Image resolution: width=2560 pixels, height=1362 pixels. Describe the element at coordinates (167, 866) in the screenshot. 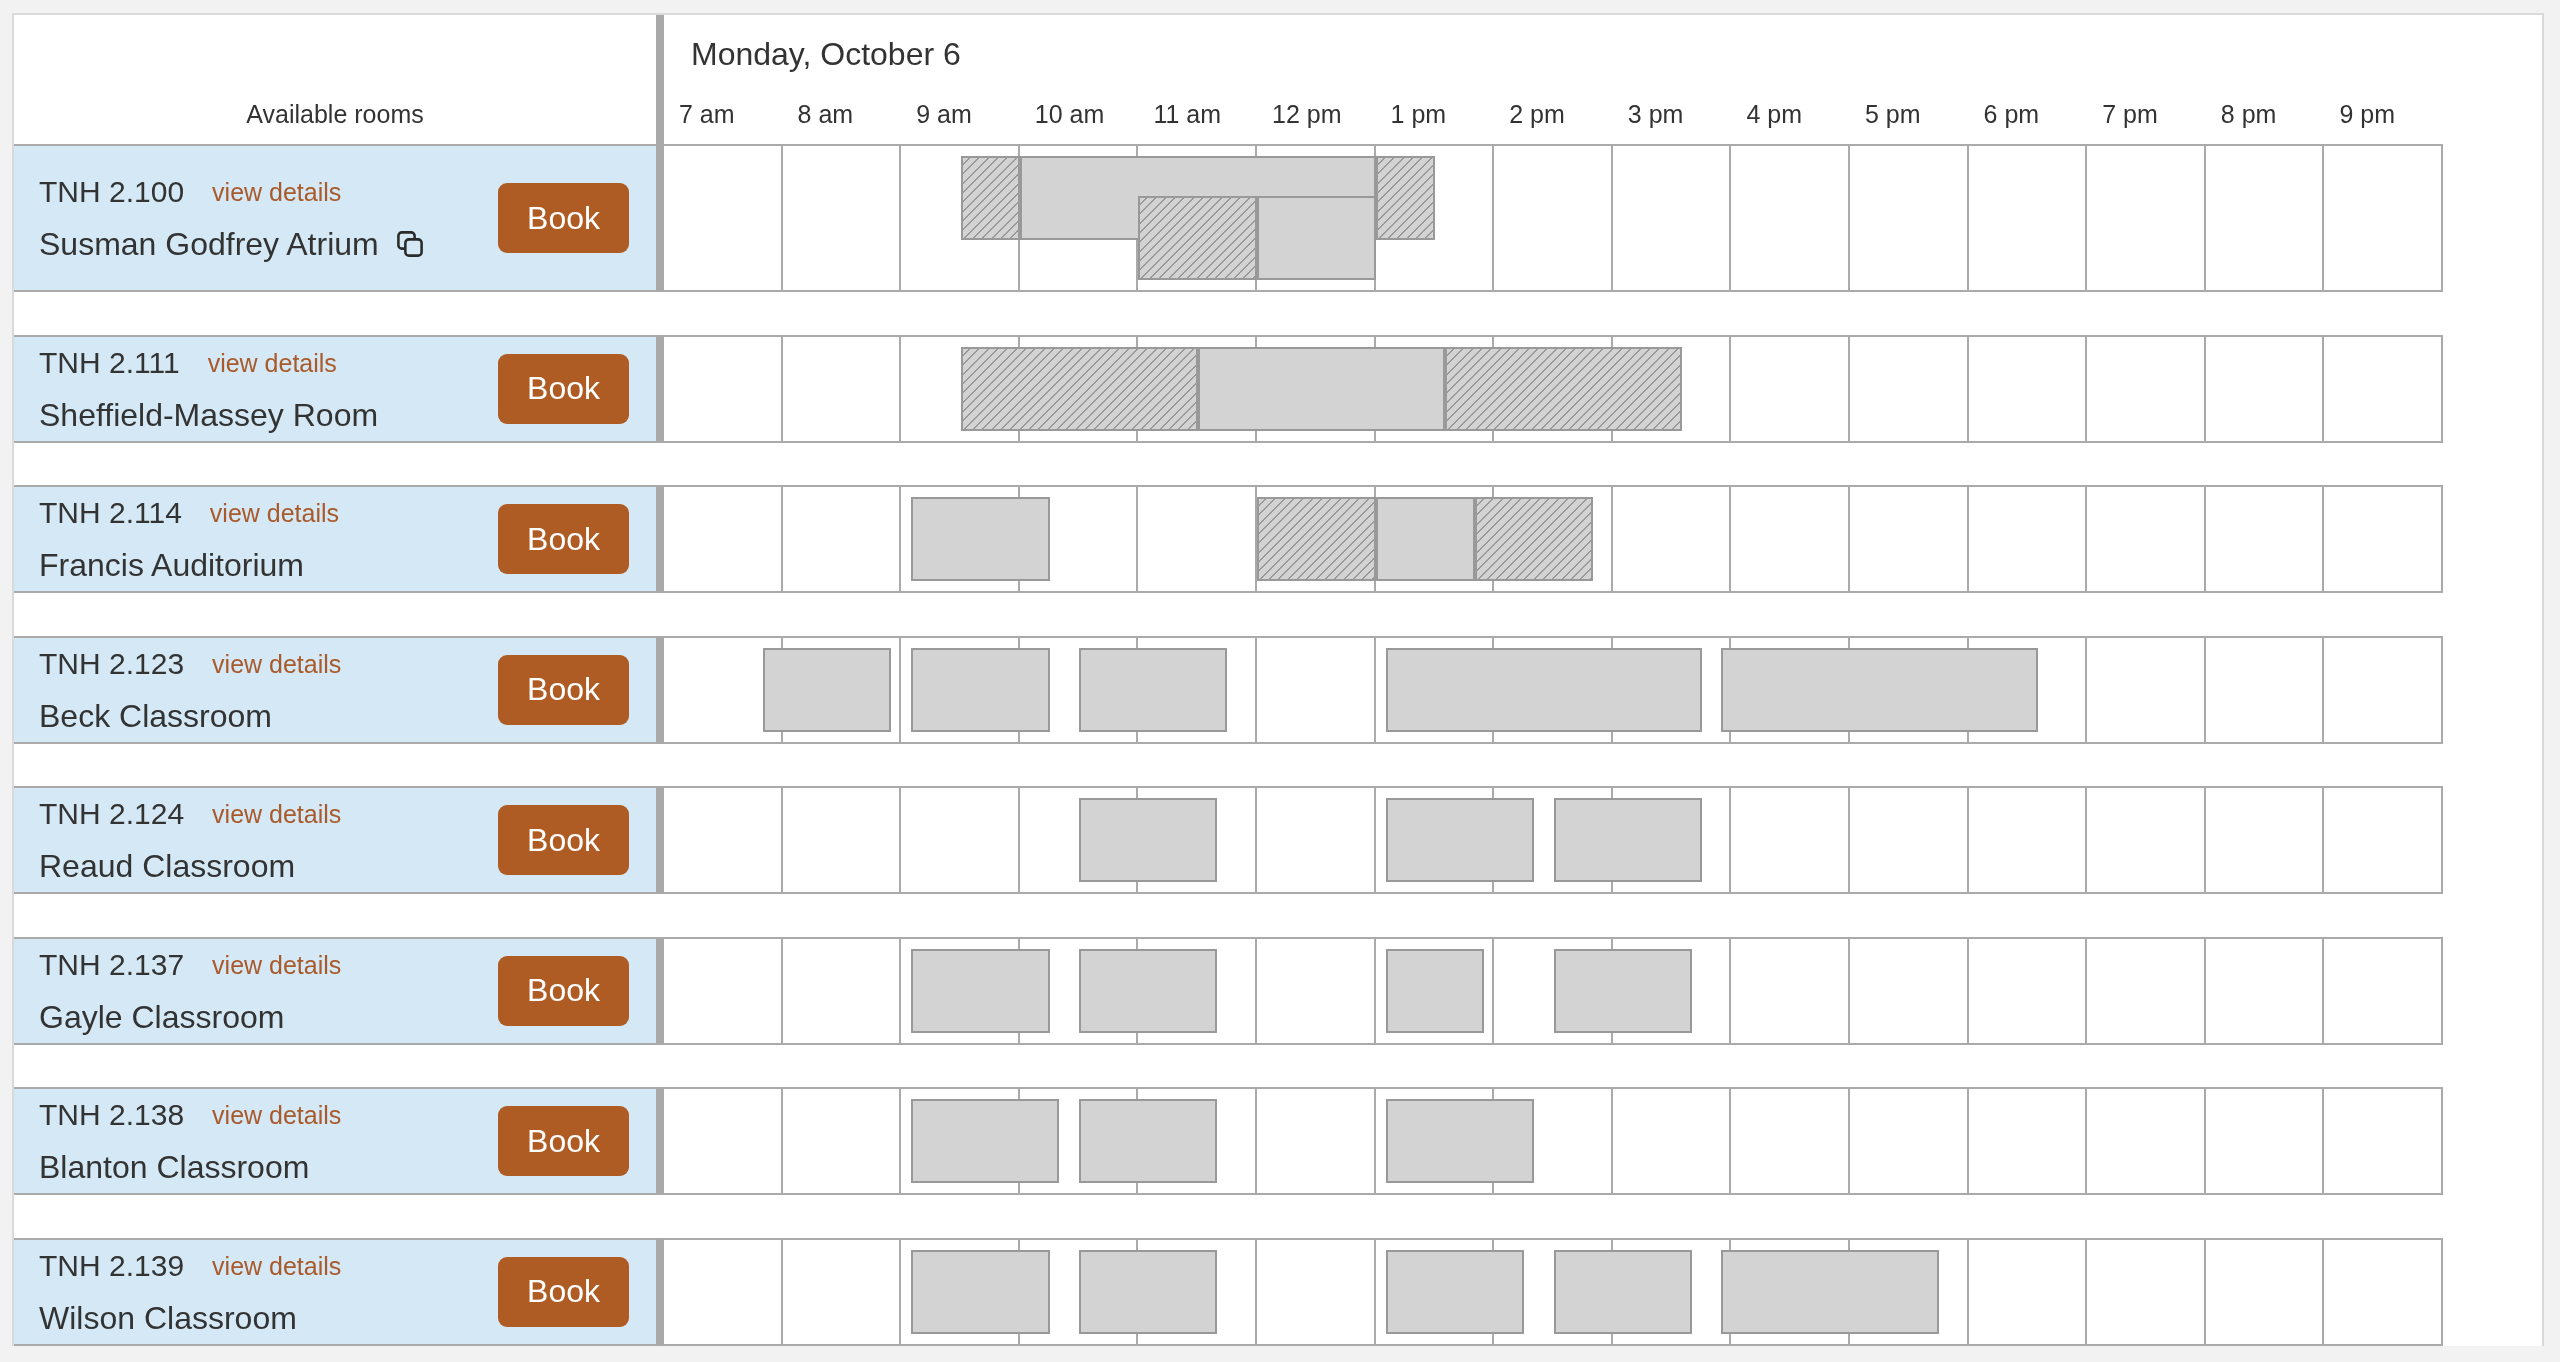

I see `room-name: Reaud Classroom` at that location.